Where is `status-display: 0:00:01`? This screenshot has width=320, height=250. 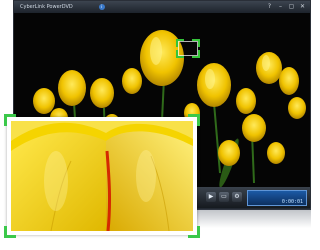 status-display: 0:00:01 is located at coordinates (277, 198).